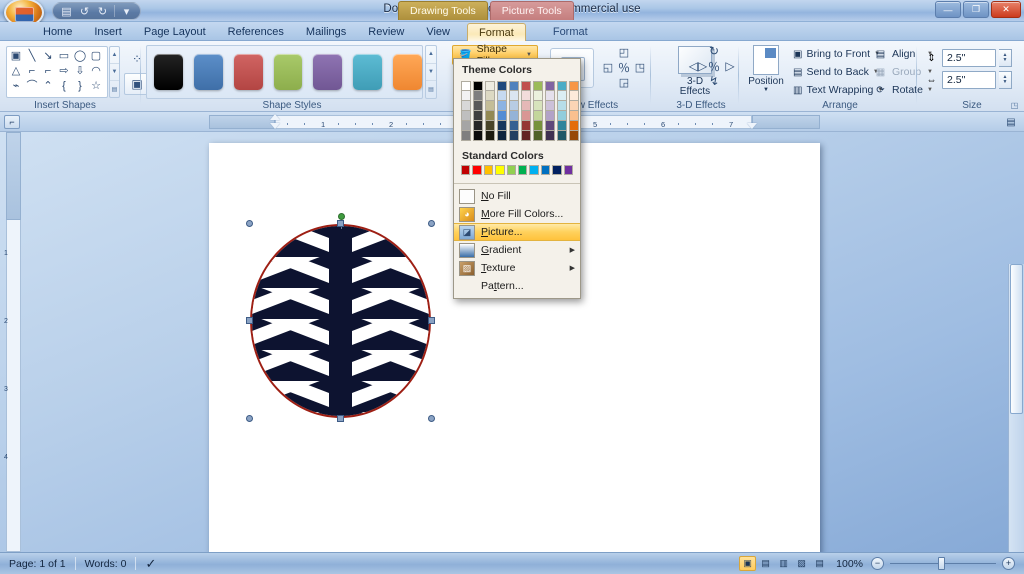 The image size is (1024, 574). What do you see at coordinates (624, 52) in the screenshot?
I see `shadow-nudge-up-icon: ◰` at bounding box center [624, 52].